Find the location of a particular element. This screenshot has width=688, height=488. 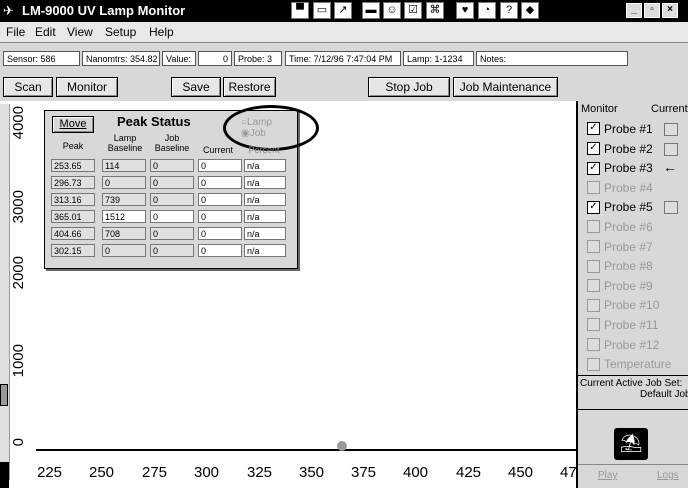

menu-edit: Edit is located at coordinates (45, 32).